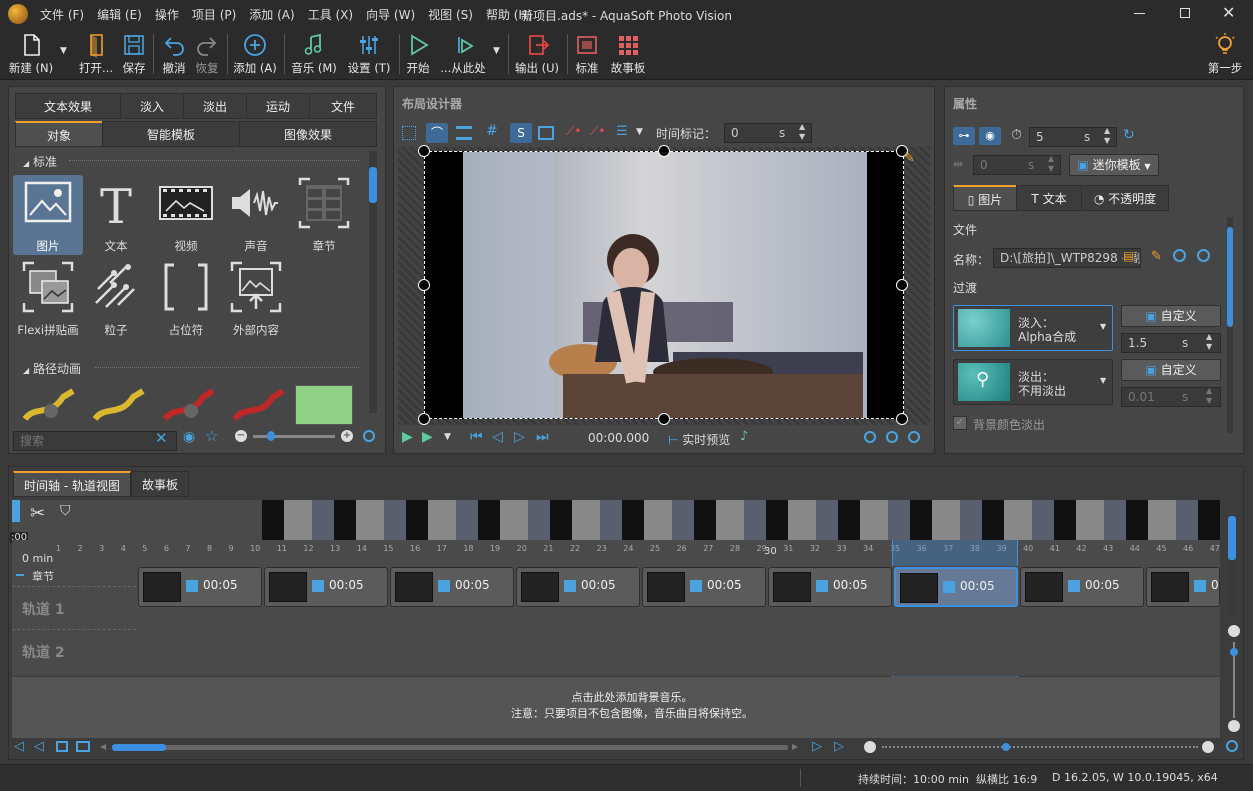  Describe the element at coordinates (639, 132) in the screenshot. I see `list-dropdown-icon: ▼` at that location.